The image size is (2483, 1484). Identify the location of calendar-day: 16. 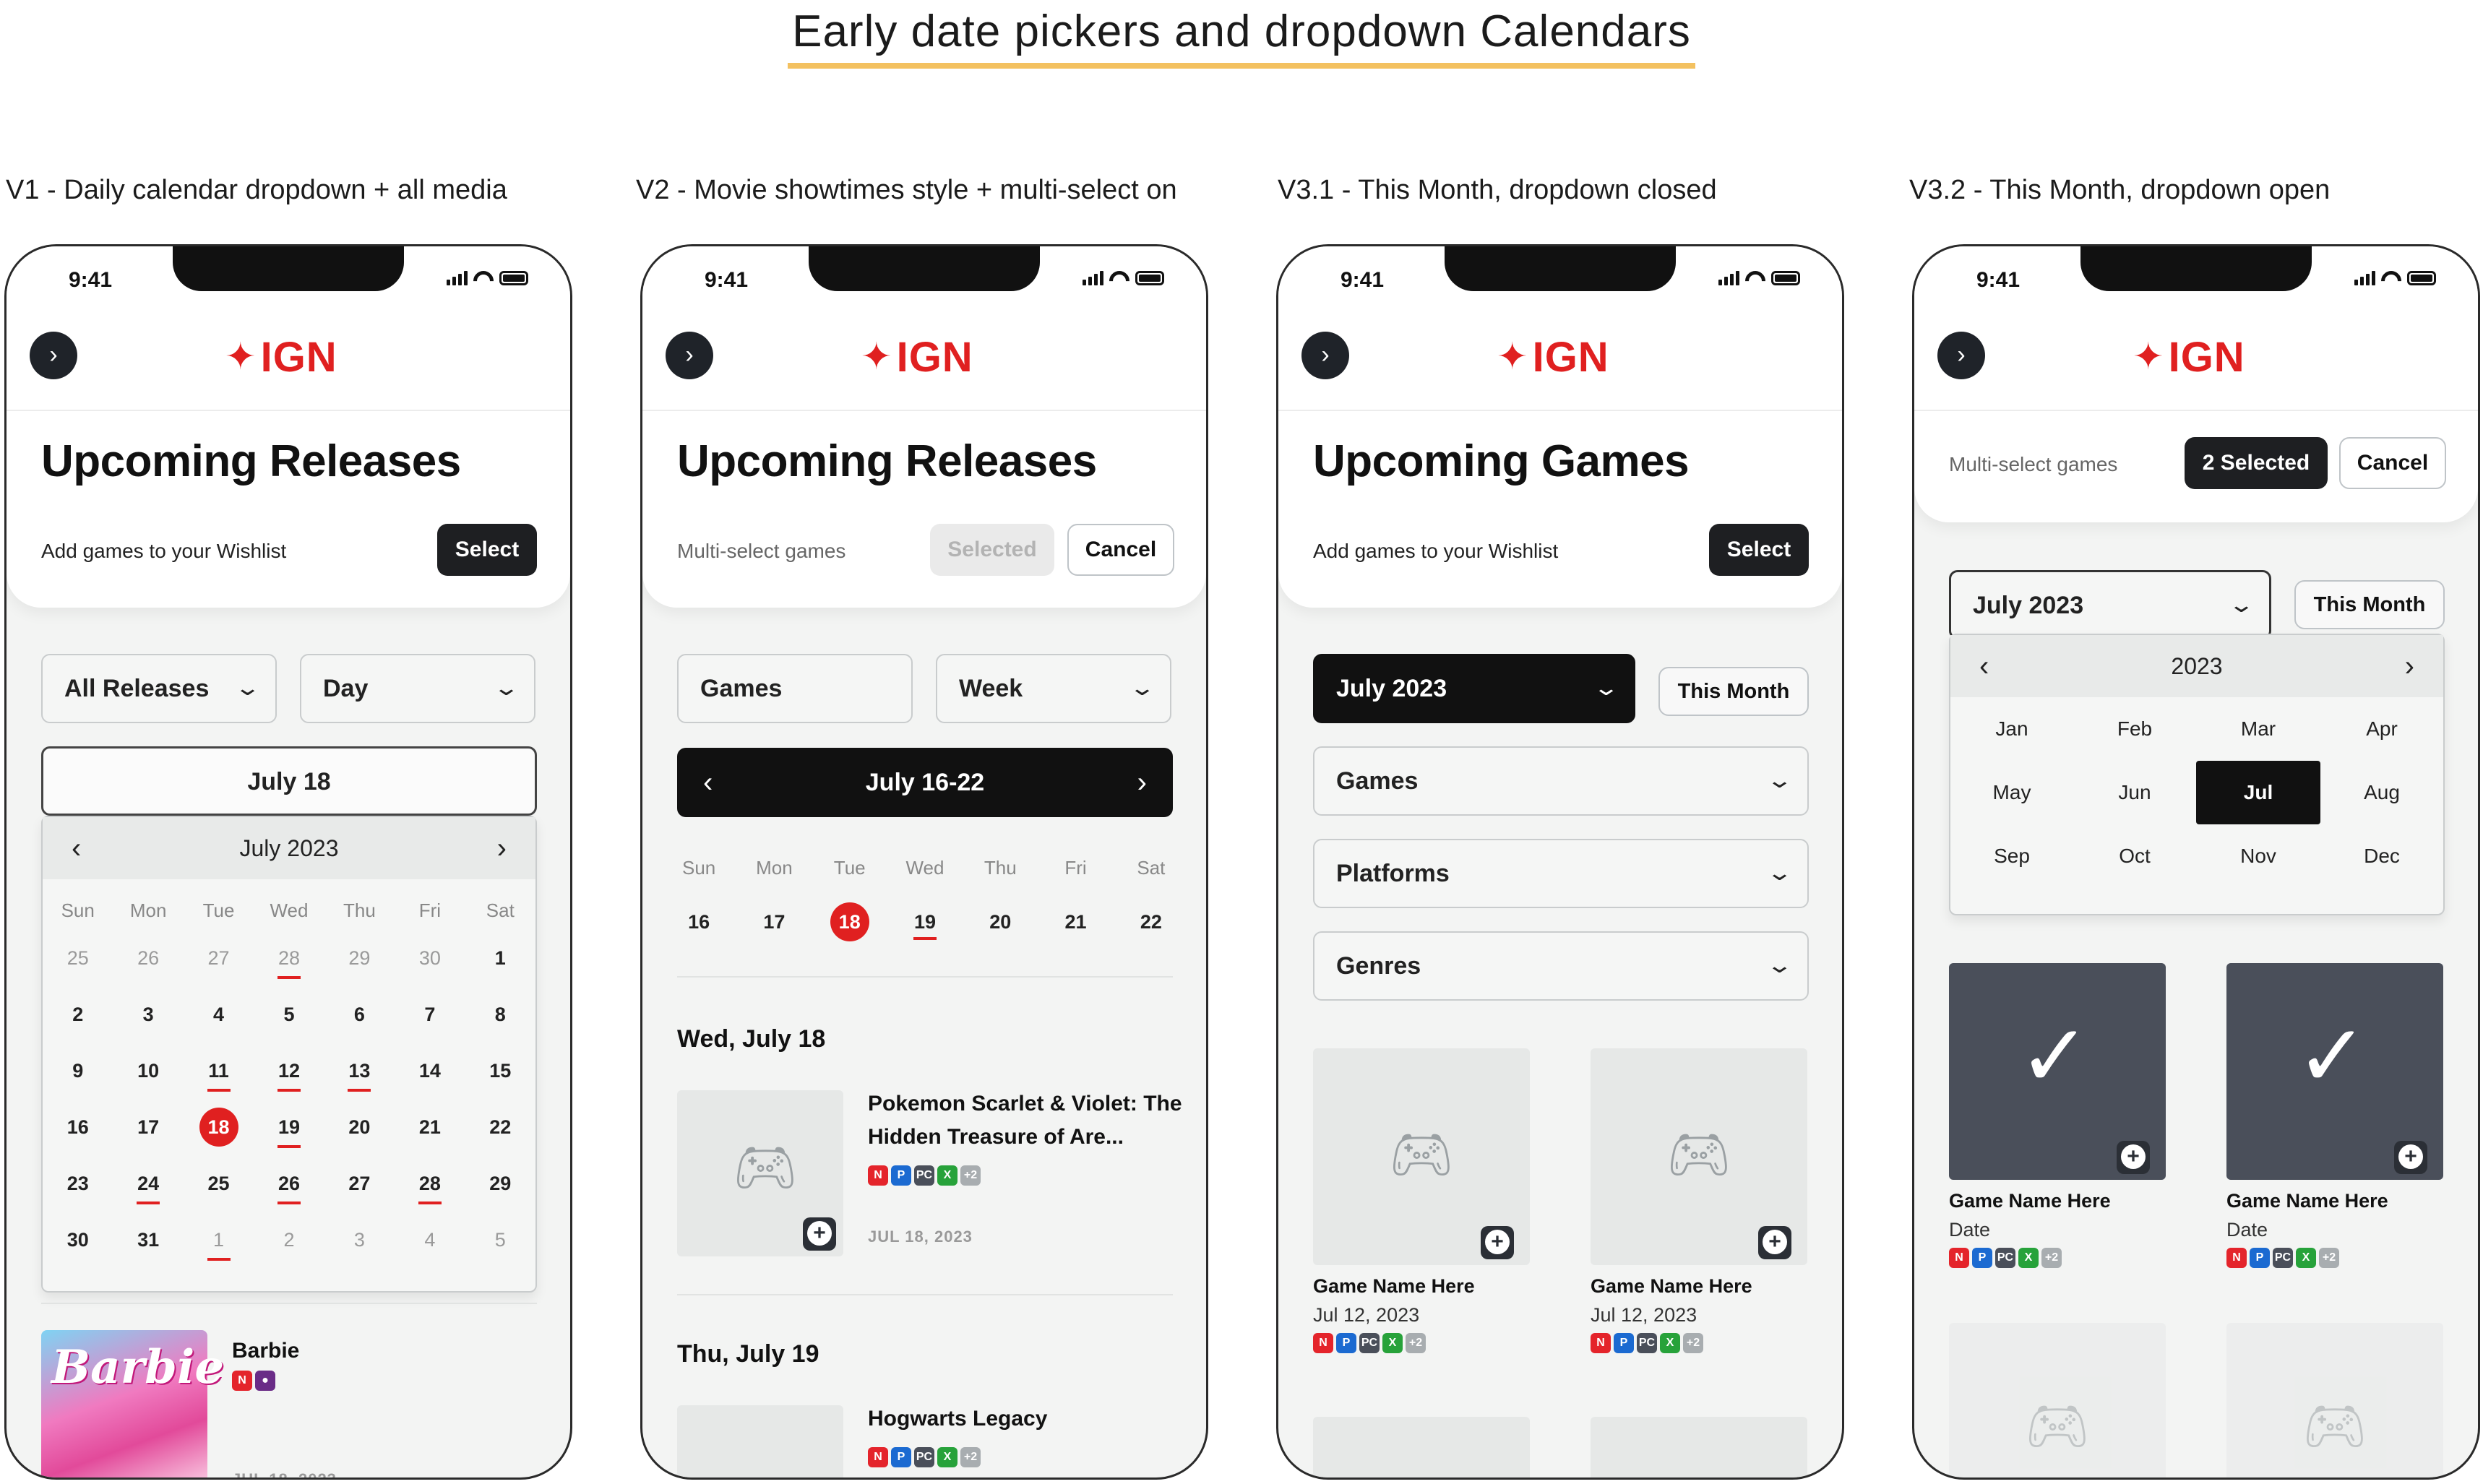
(78, 1127).